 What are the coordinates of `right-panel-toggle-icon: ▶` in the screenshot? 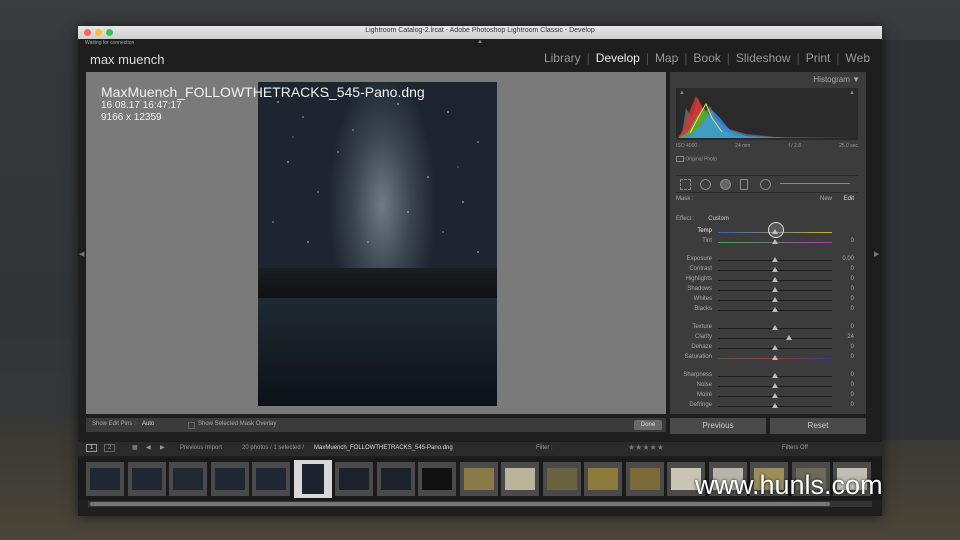 It's located at (876, 254).